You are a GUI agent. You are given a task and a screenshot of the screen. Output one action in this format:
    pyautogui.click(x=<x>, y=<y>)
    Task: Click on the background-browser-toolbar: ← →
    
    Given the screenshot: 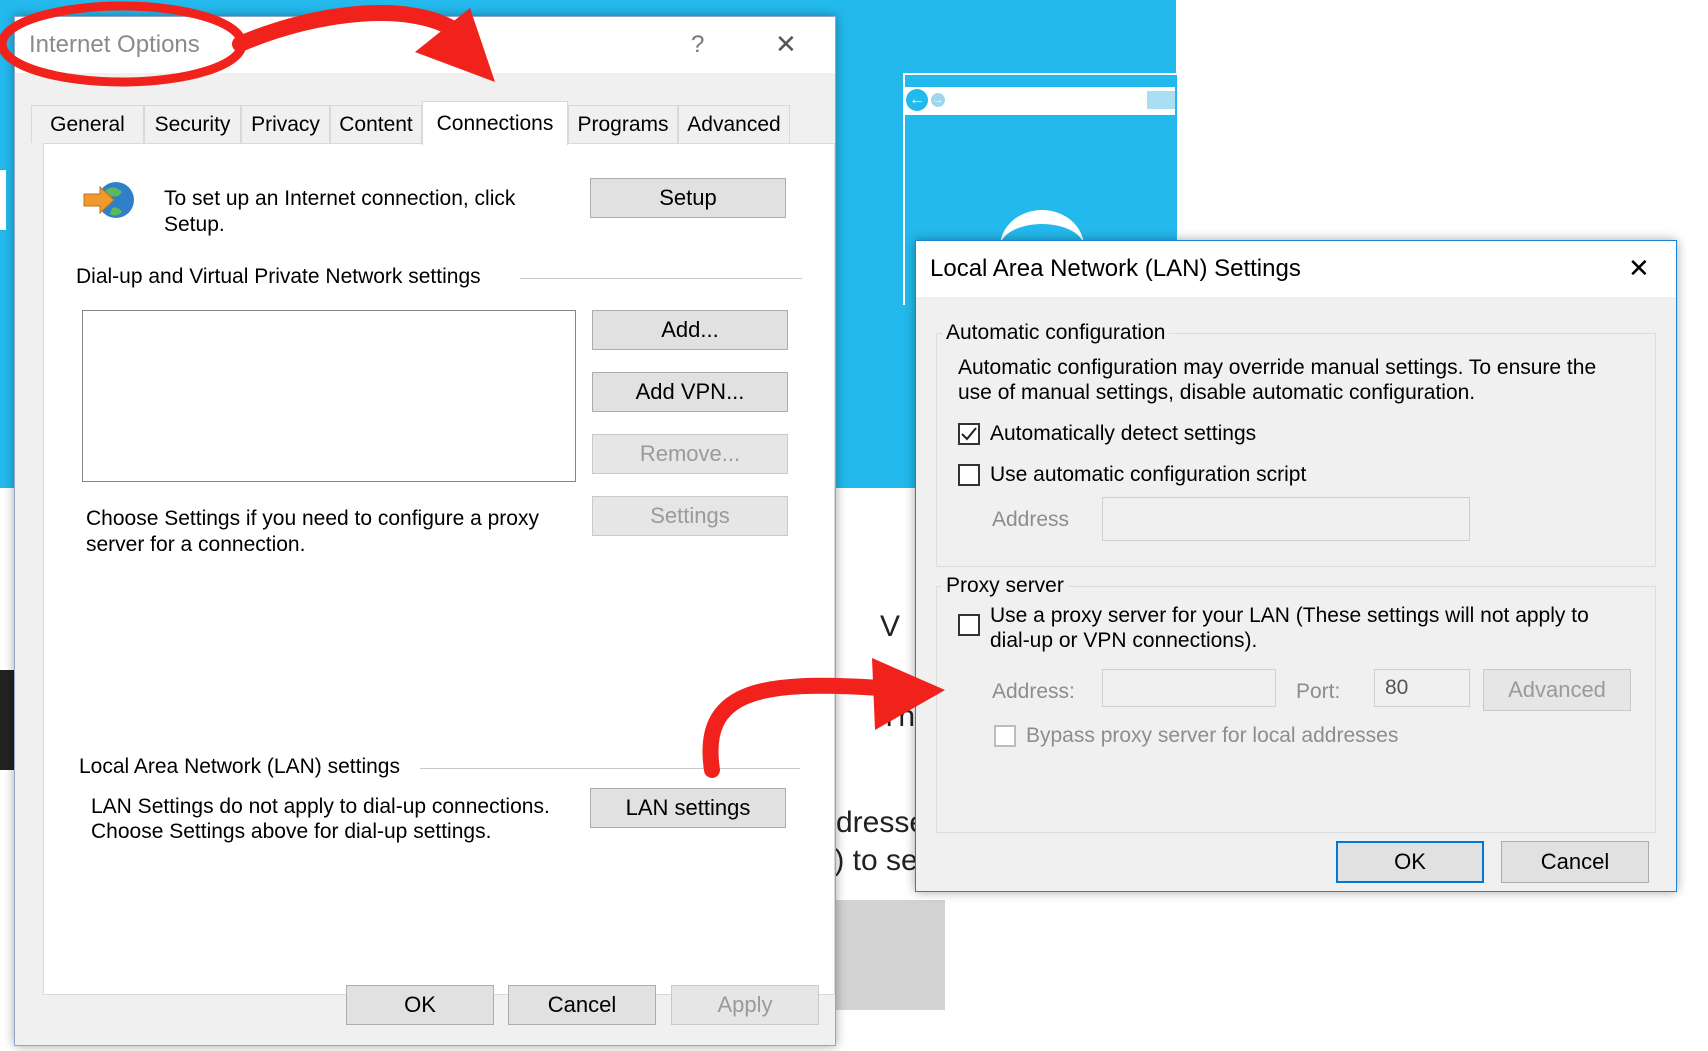 What is the action you would take?
    pyautogui.click(x=1039, y=101)
    